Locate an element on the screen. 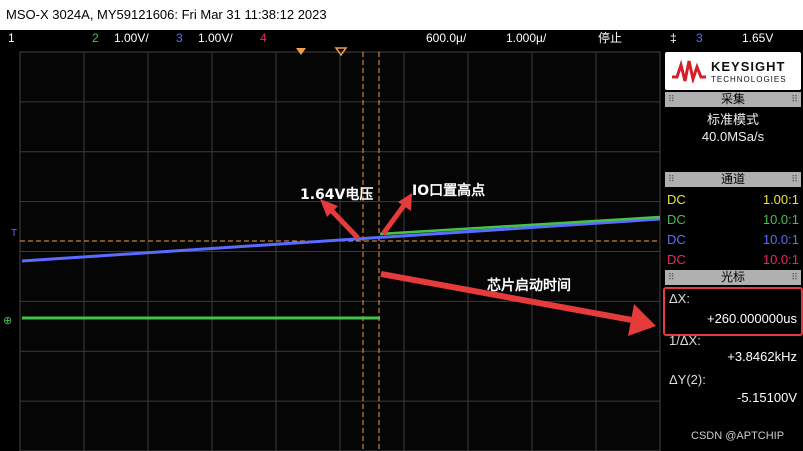 Image resolution: width=803 pixels, height=451 pixels. cursors-header-label: 光标 is located at coordinates (732, 277).